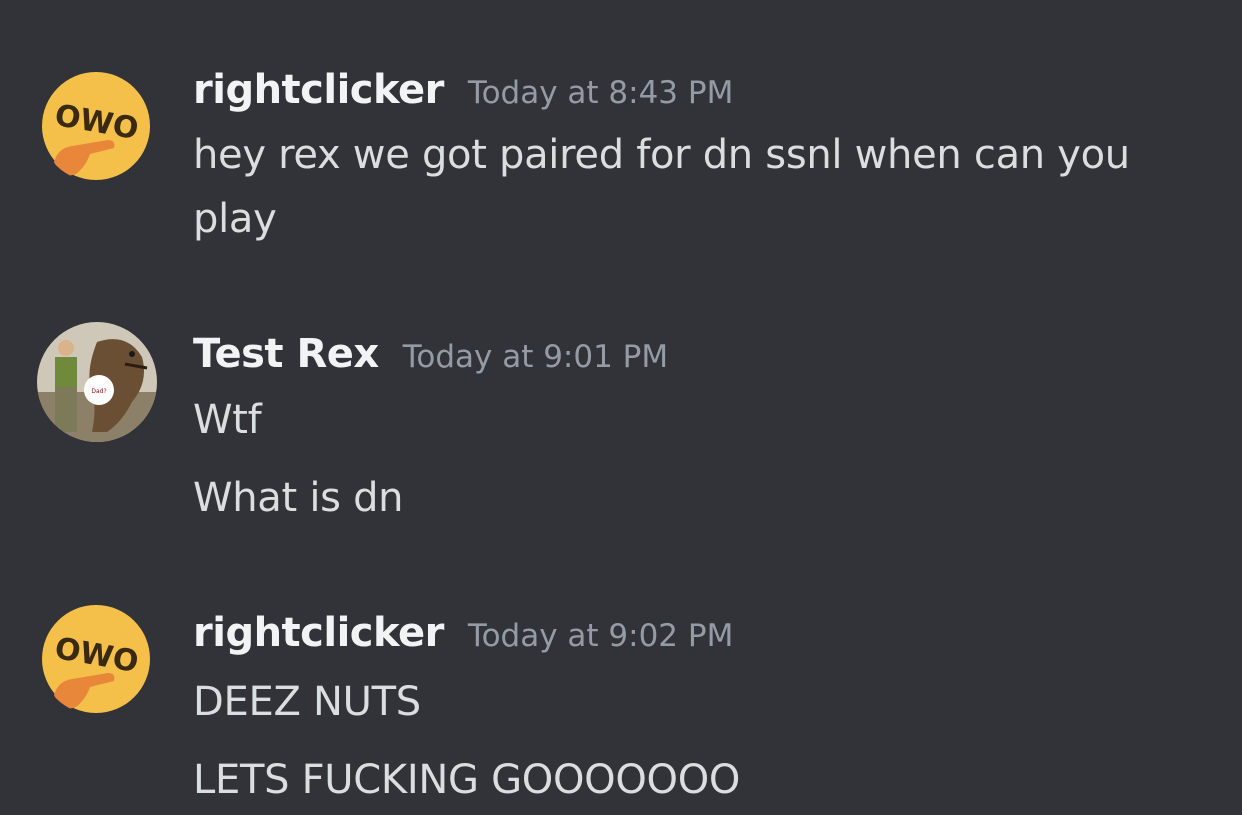  Describe the element at coordinates (235, 219) in the screenshot. I see `message-text: play` at that location.